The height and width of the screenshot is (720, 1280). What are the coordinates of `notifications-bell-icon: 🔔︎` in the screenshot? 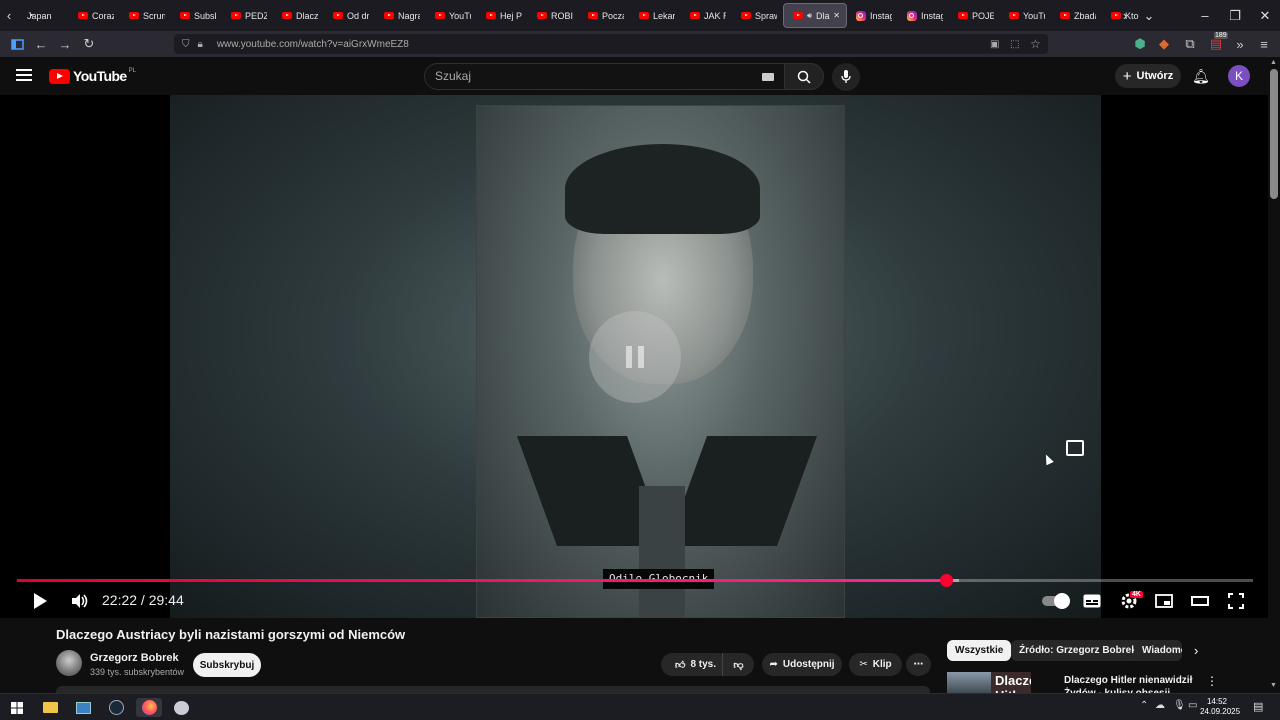 It's located at (1201, 76).